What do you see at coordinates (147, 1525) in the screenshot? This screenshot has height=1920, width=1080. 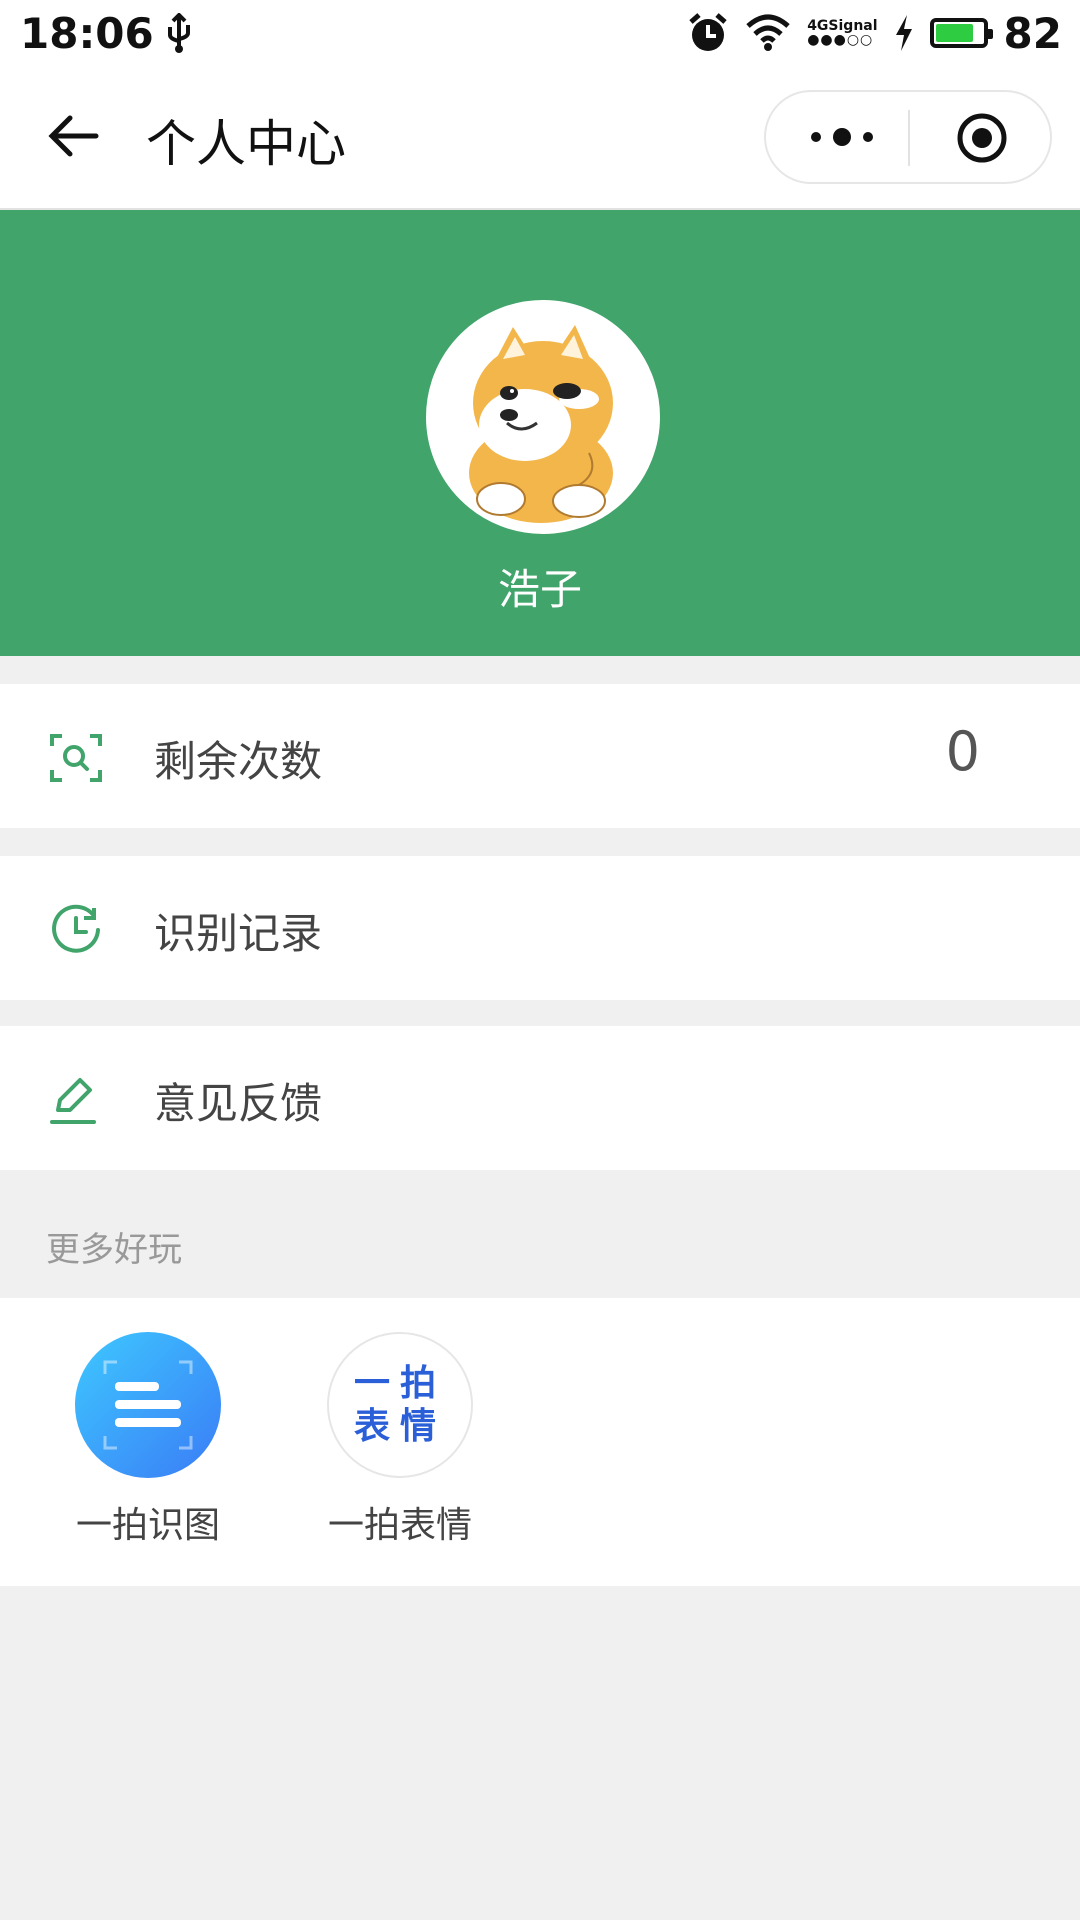 I see `app-name-scan-image: 一拍识图` at bounding box center [147, 1525].